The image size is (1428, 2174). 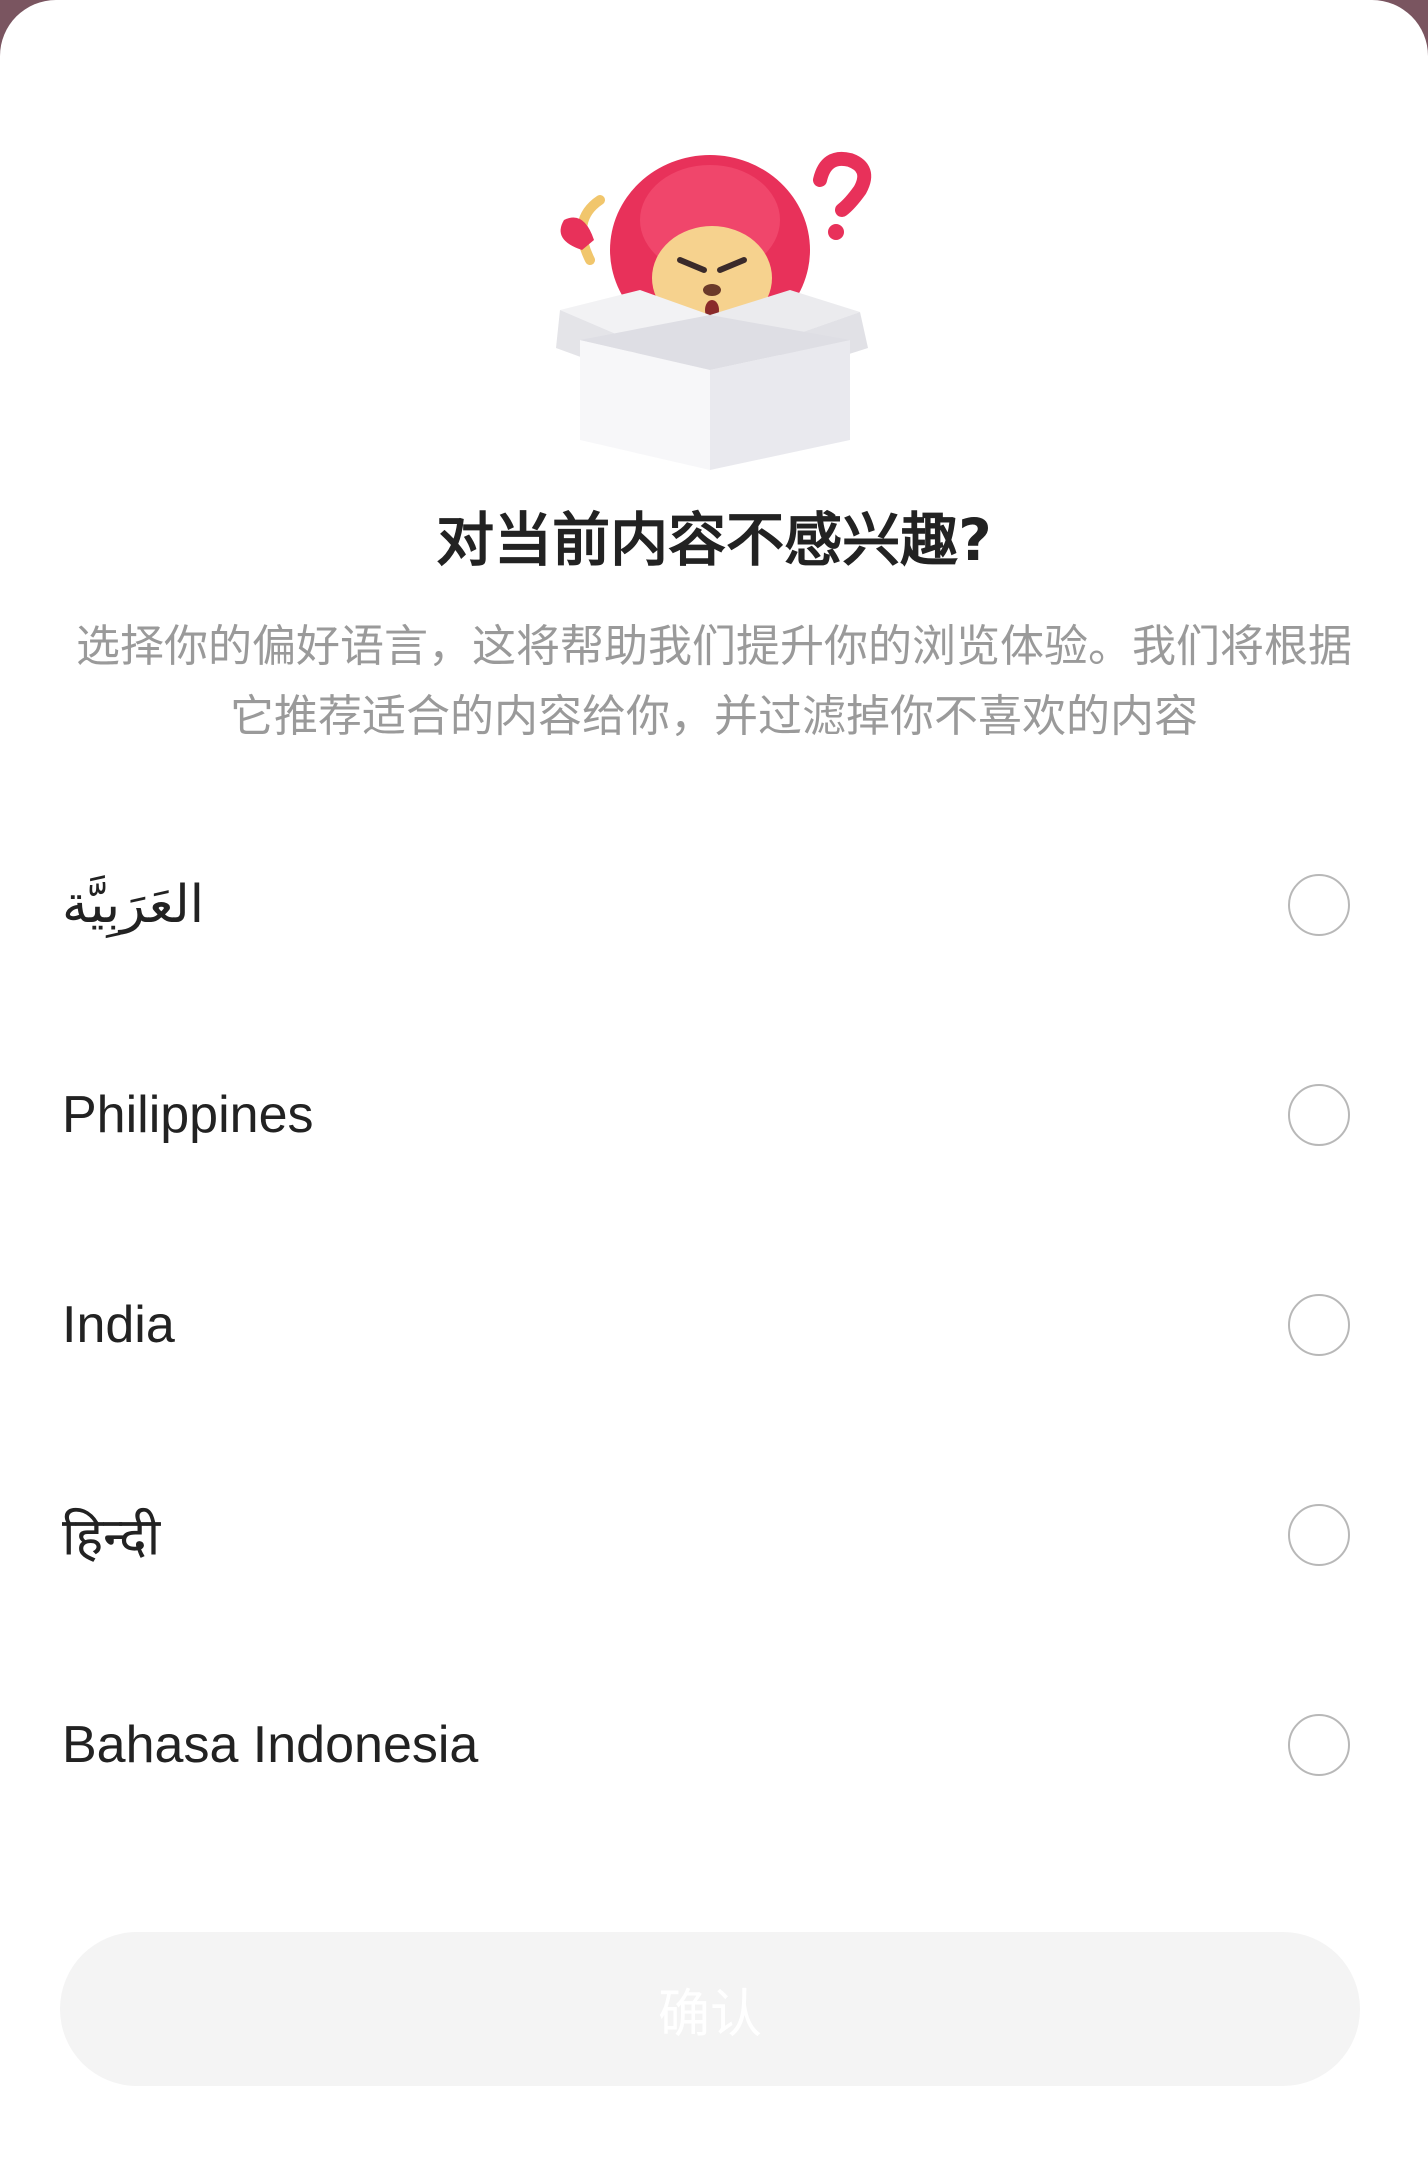 I want to click on confirm-button: 确认, so click(x=710, y=2009).